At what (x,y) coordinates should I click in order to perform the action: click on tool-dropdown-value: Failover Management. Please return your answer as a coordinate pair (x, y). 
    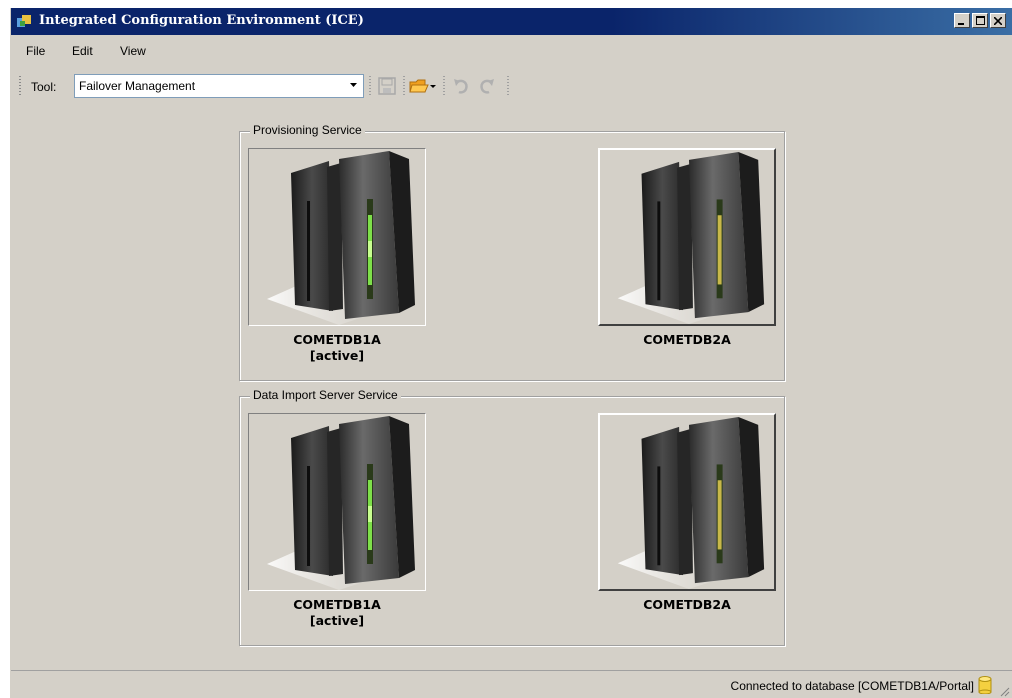
    Looking at the image, I should click on (137, 86).